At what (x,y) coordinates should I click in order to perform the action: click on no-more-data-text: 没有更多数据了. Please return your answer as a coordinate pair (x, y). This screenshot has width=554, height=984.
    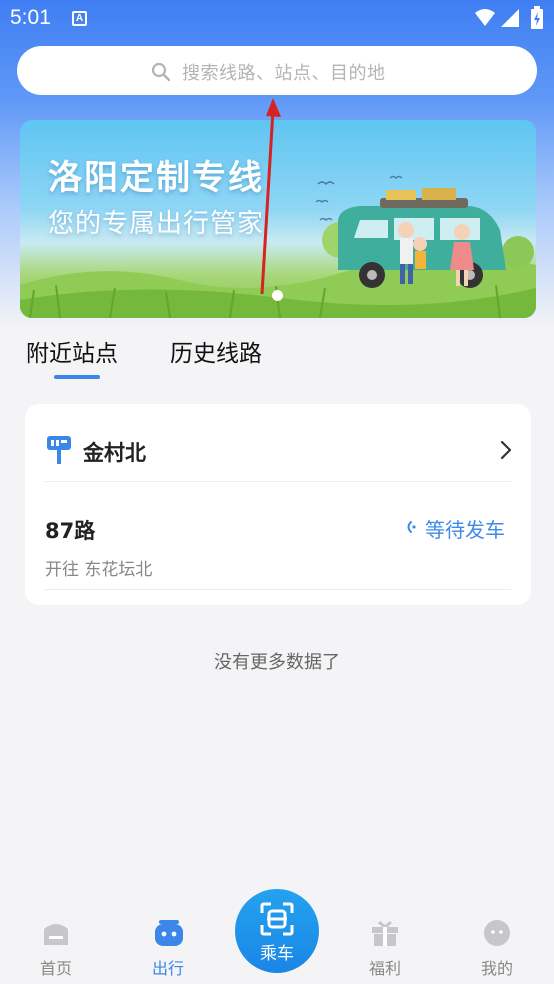
    Looking at the image, I should click on (277, 662).